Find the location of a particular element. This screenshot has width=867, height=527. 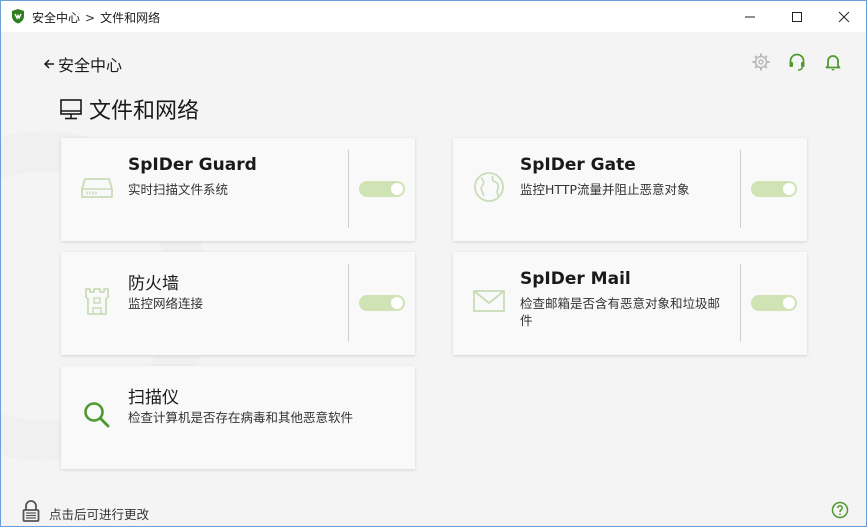

card-title: SpIDer Guard is located at coordinates (192, 165).